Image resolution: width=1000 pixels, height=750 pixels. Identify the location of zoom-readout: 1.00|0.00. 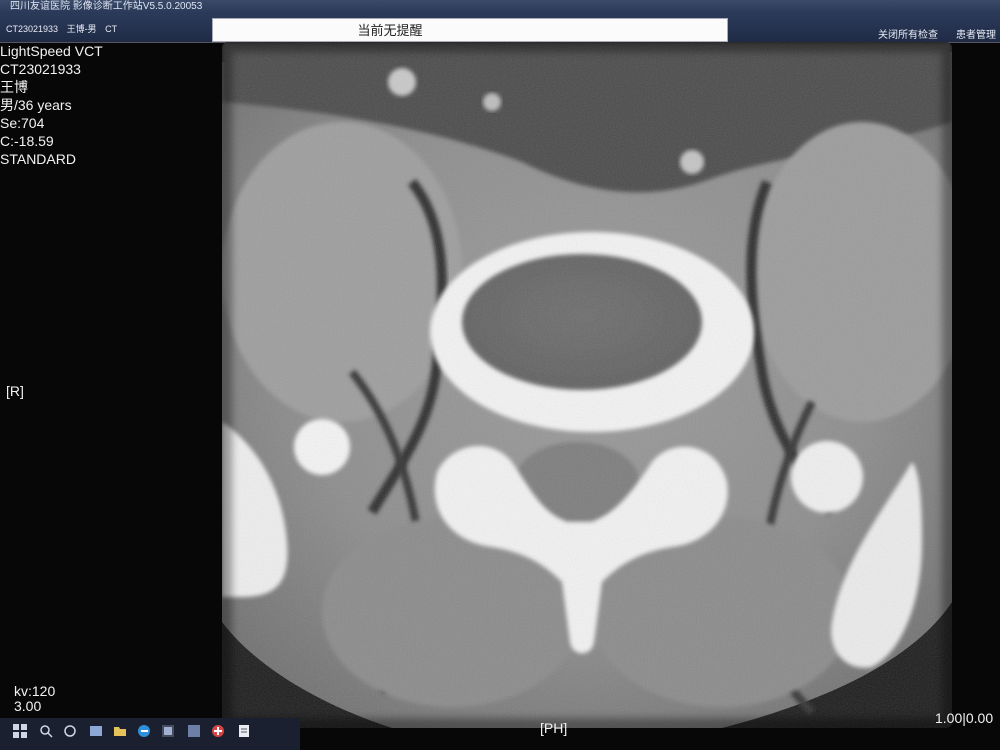
(964, 718).